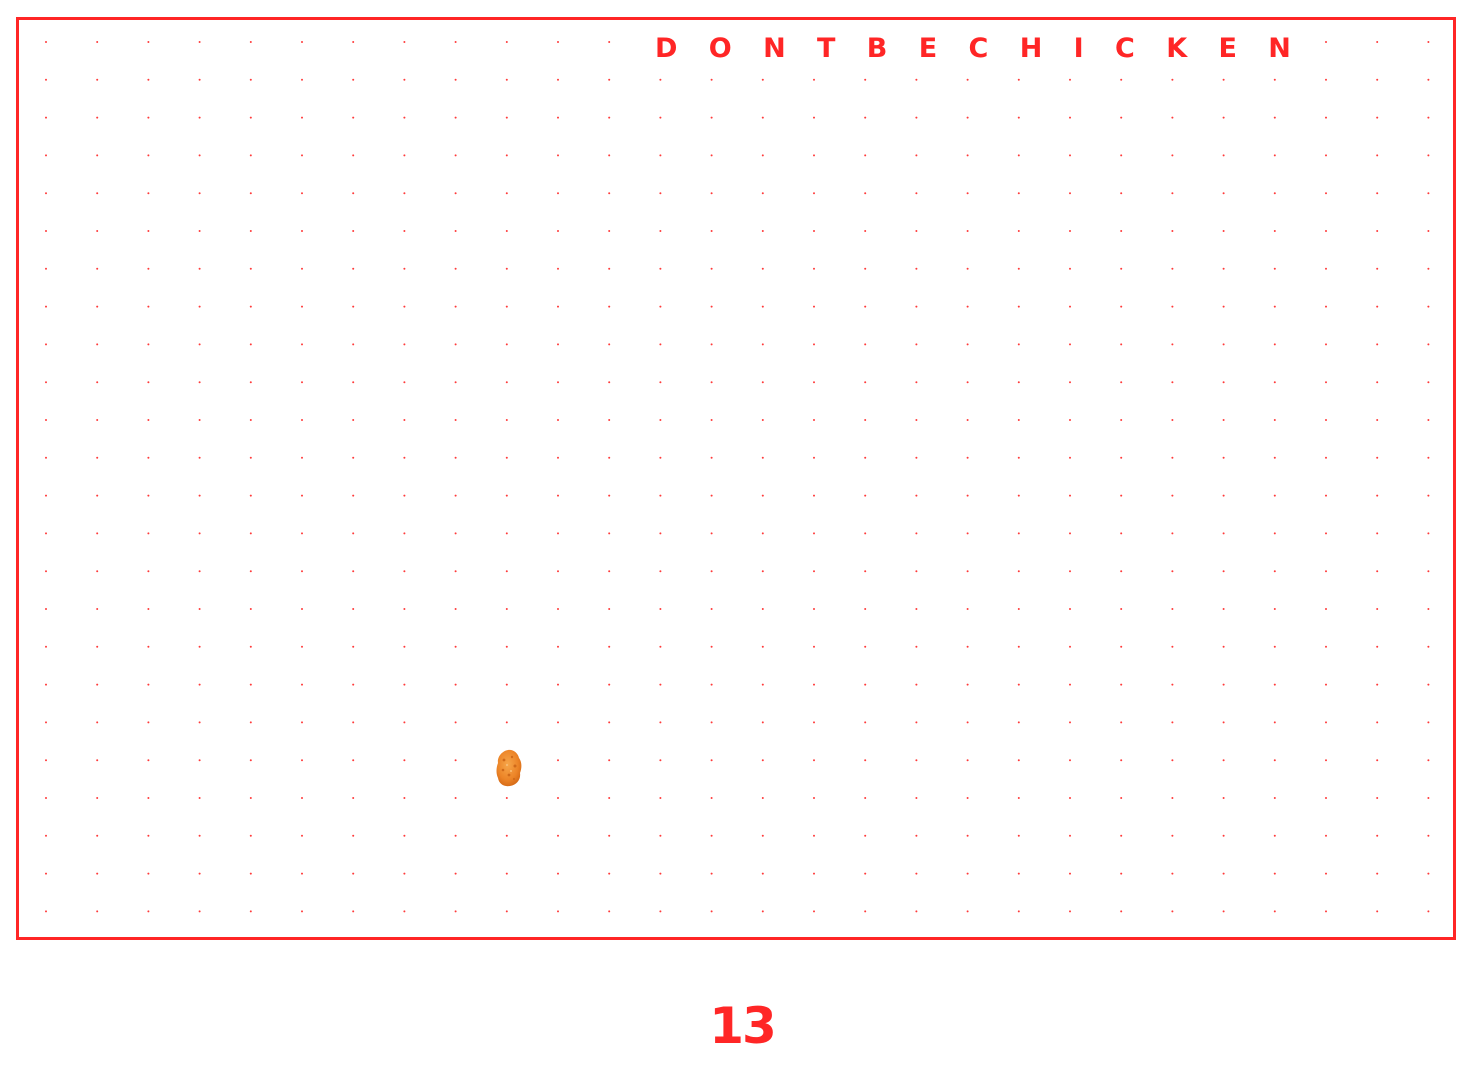 The width and height of the screenshot is (1484, 1066). What do you see at coordinates (877, 48) in the screenshot?
I see `title-letter: B` at bounding box center [877, 48].